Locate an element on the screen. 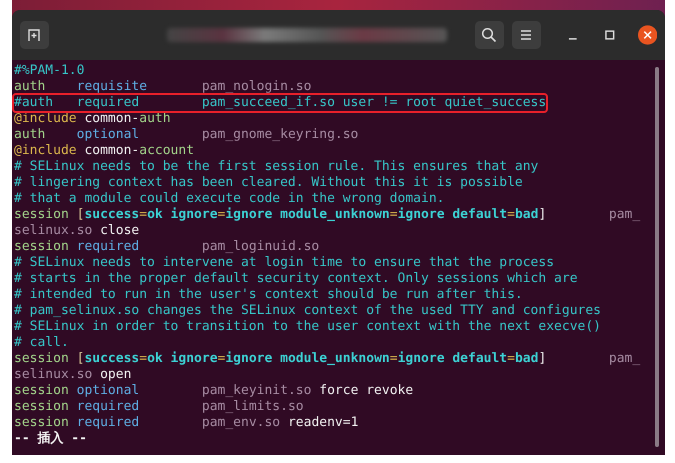  code-line: # lingering context has been cleared. Without this it is possible is located at coordinates (268, 183).